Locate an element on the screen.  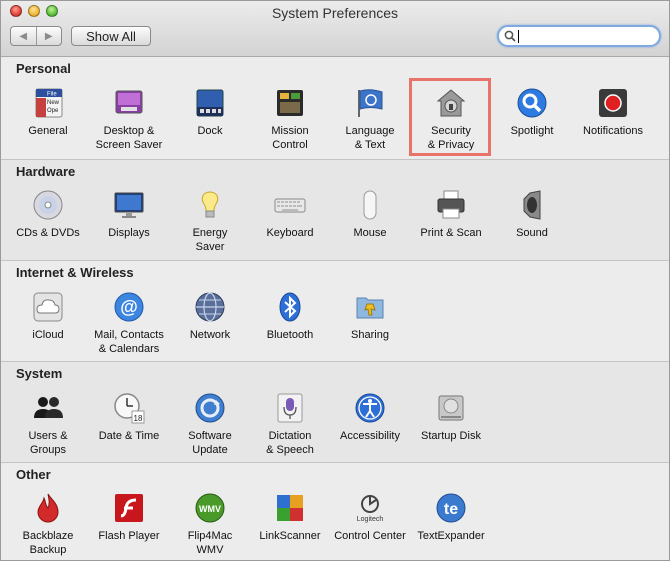
pref-flip4mac-wmv: WMV Flip4Mac WMV is located at coordinates (210, 524).